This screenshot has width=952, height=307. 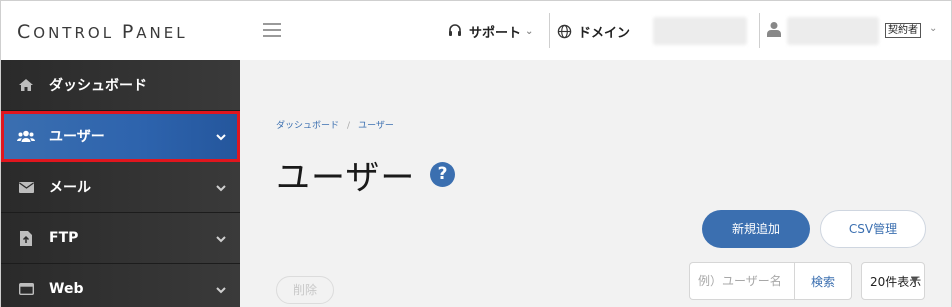 I want to click on home-icon, so click(x=26, y=85).